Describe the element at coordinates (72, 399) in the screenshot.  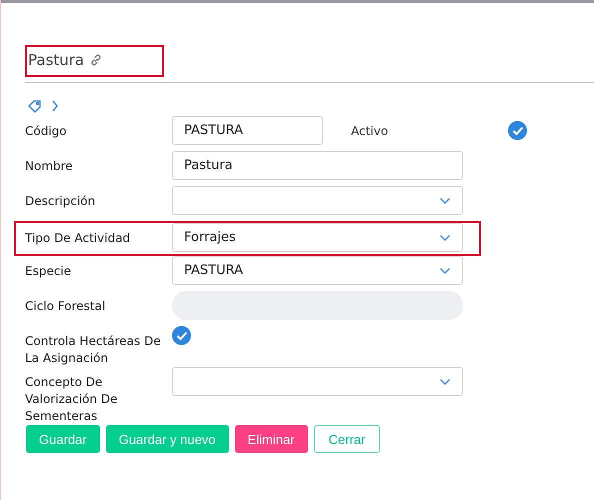
I see `field-label: Concepto De Valorización De Sementeras` at that location.